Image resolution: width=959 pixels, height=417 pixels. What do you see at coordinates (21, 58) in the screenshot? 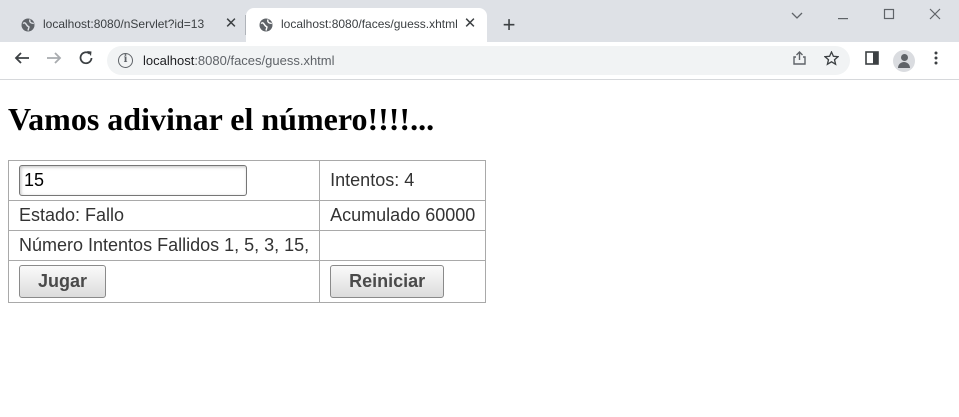
I see `arrow-left-icon` at bounding box center [21, 58].